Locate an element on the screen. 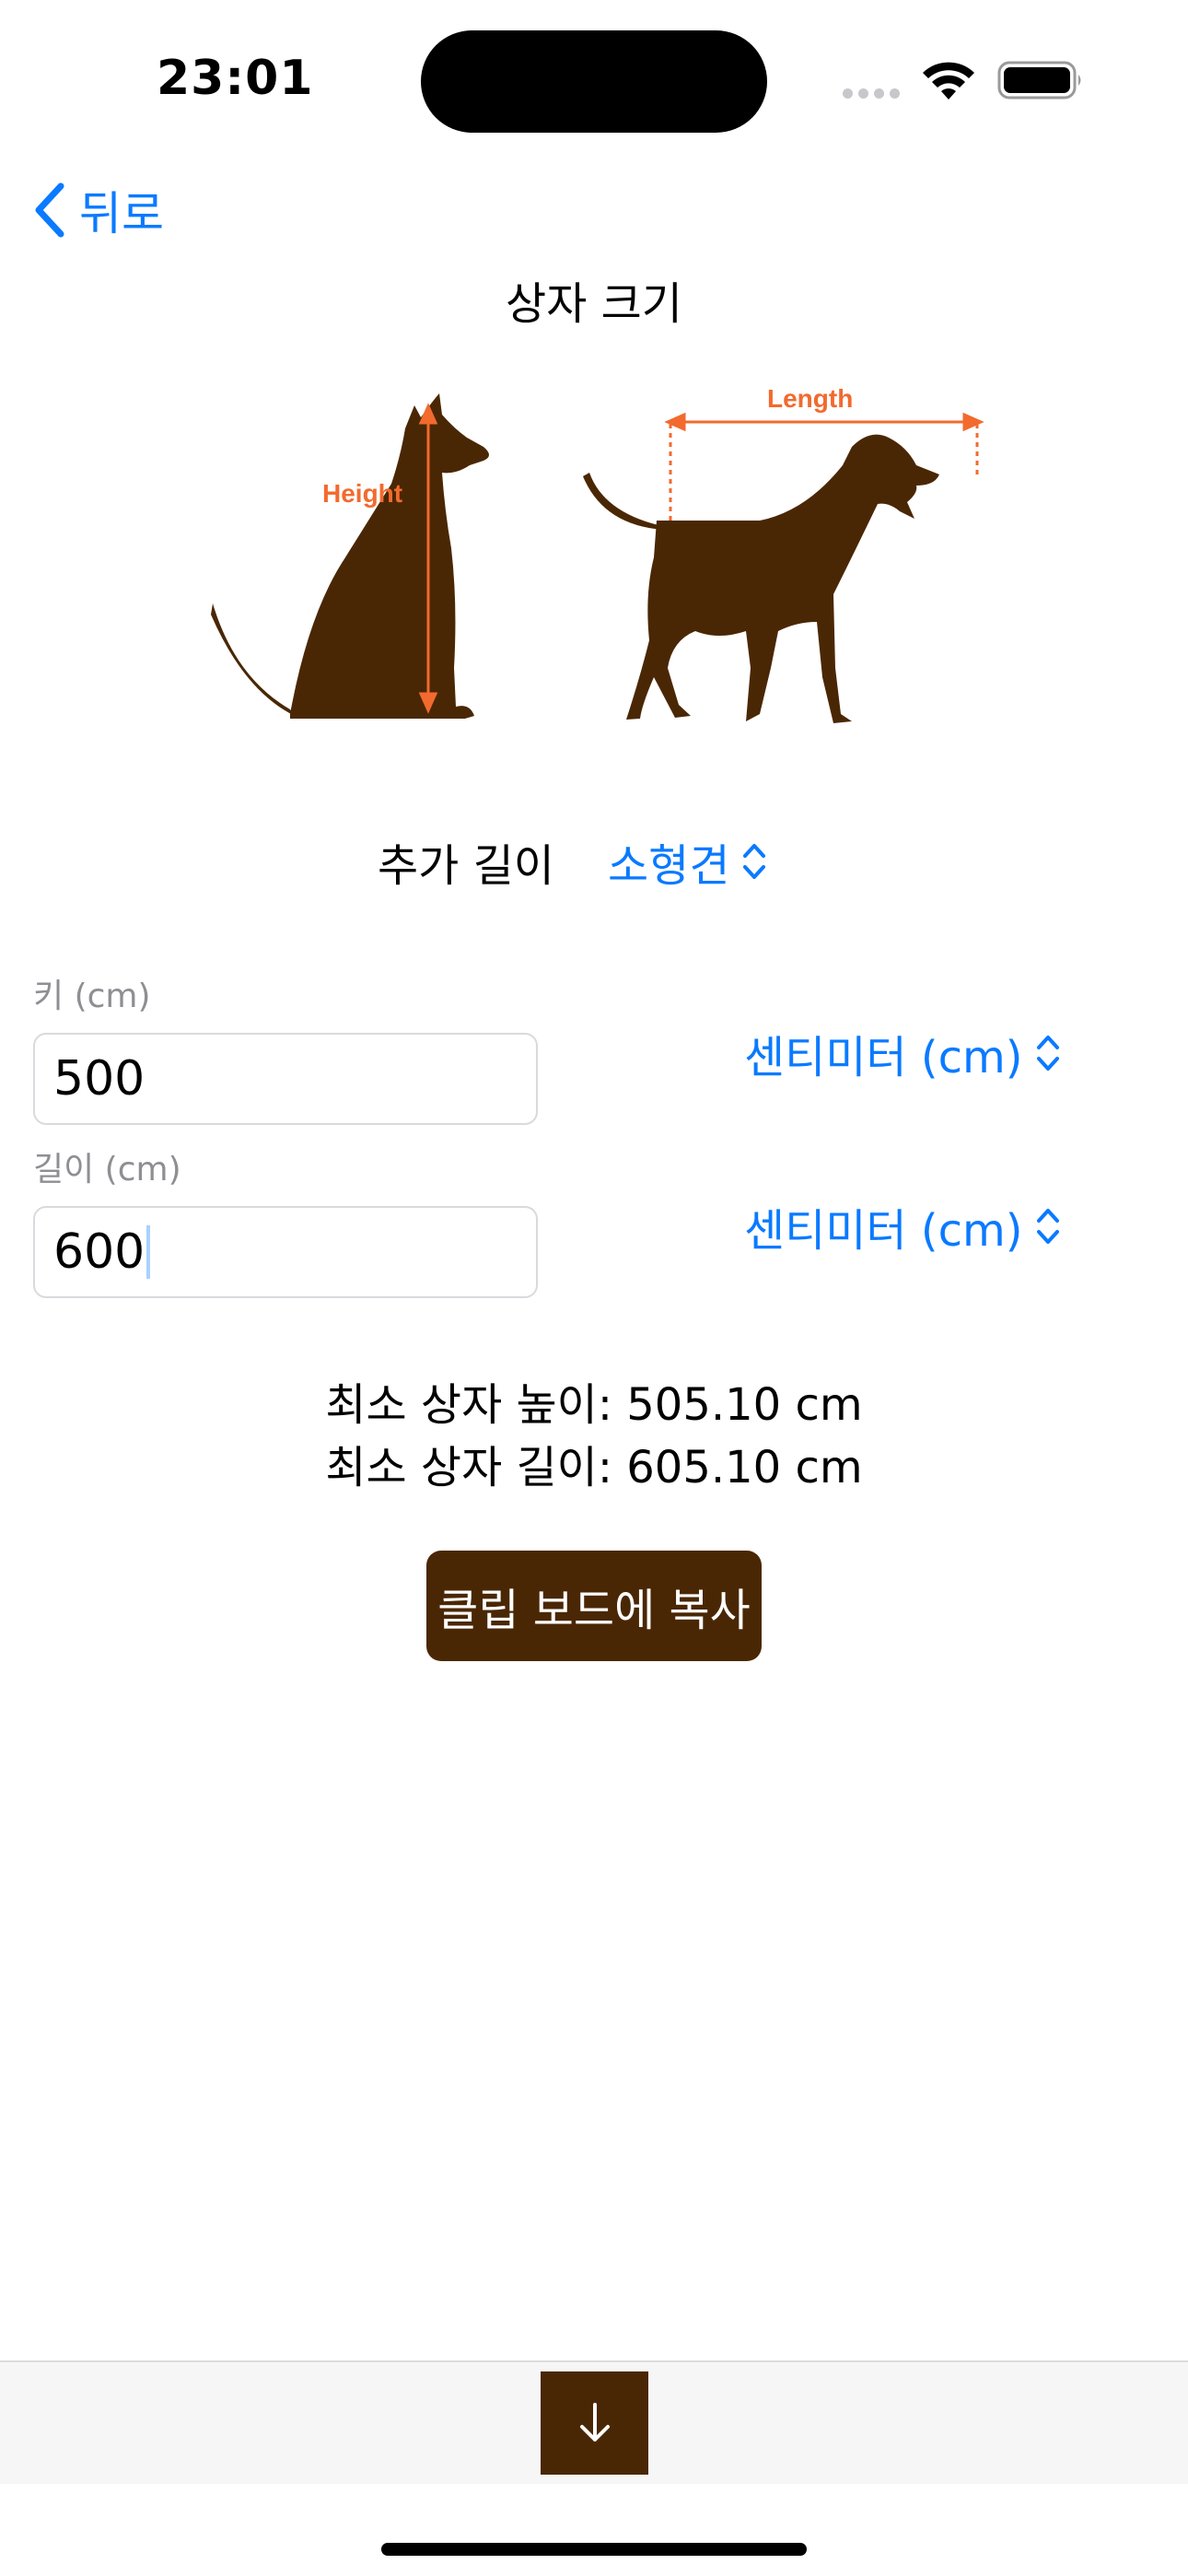 Image resolution: width=1188 pixels, height=2576 pixels. height-input: 500 is located at coordinates (285, 1079).